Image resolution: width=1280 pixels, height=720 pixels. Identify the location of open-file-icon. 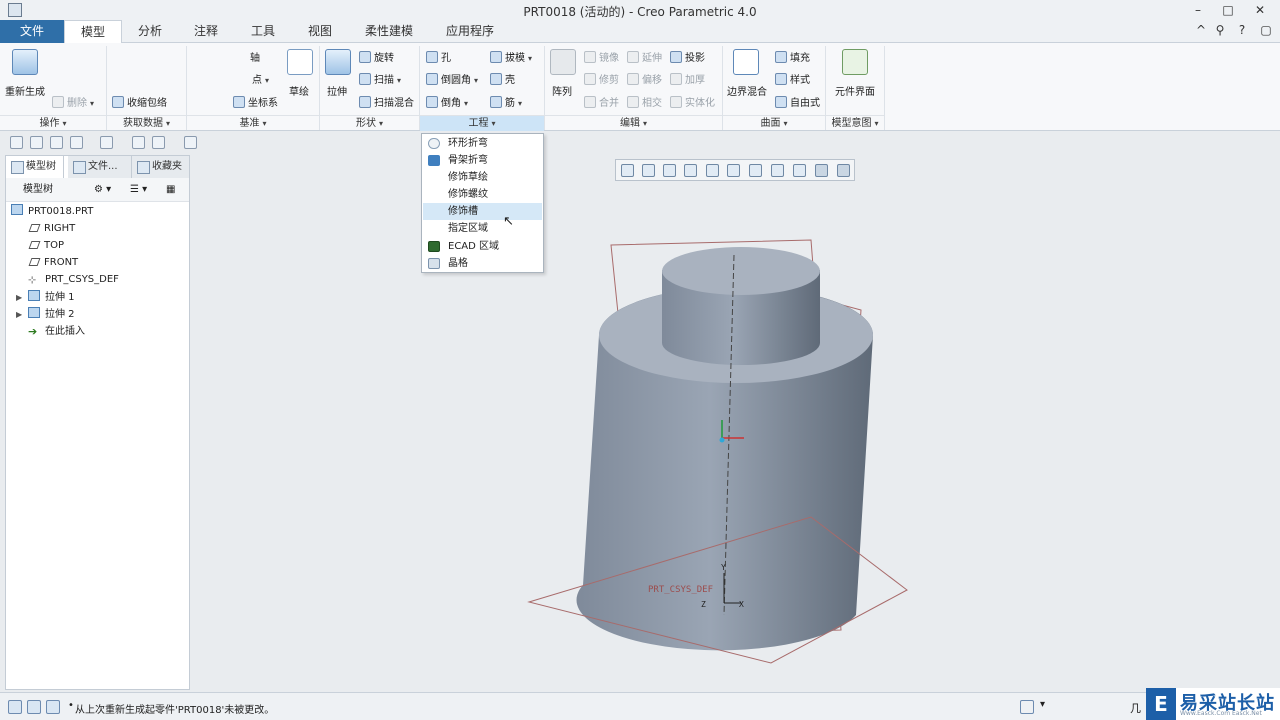
(36, 142).